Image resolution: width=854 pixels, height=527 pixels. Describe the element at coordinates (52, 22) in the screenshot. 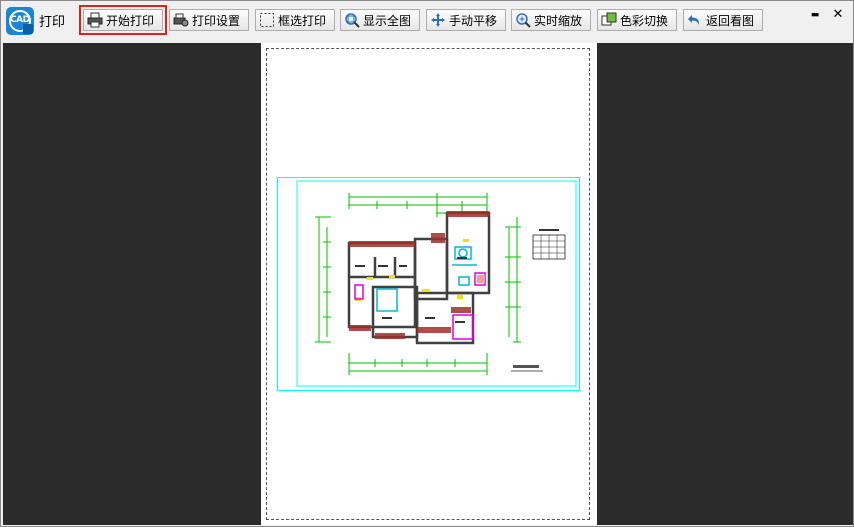

I see `window-title: 打印` at that location.